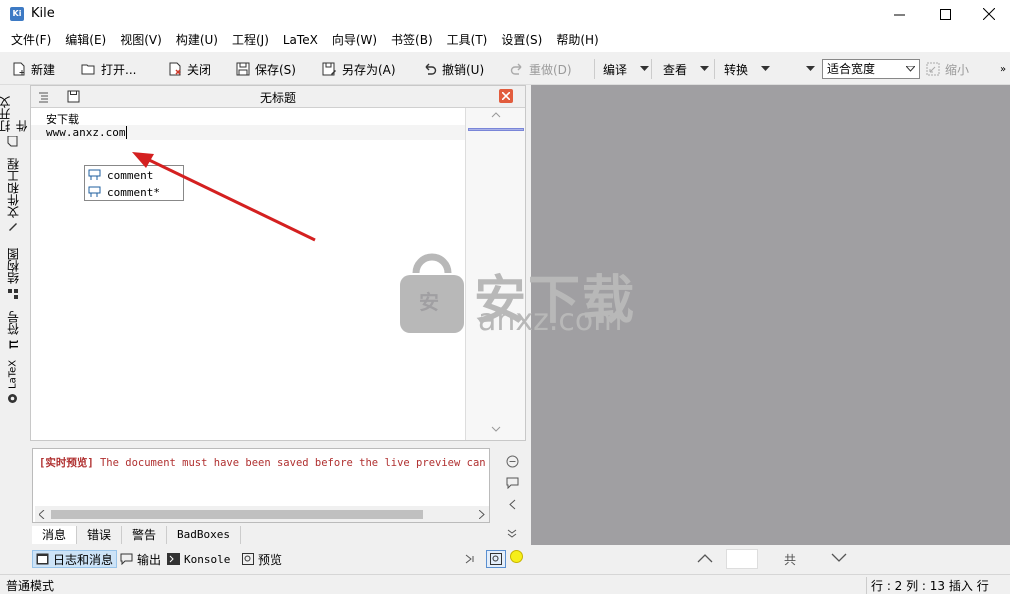 The image size is (1010, 594). I want to click on speech-bubble-icon, so click(512, 483).